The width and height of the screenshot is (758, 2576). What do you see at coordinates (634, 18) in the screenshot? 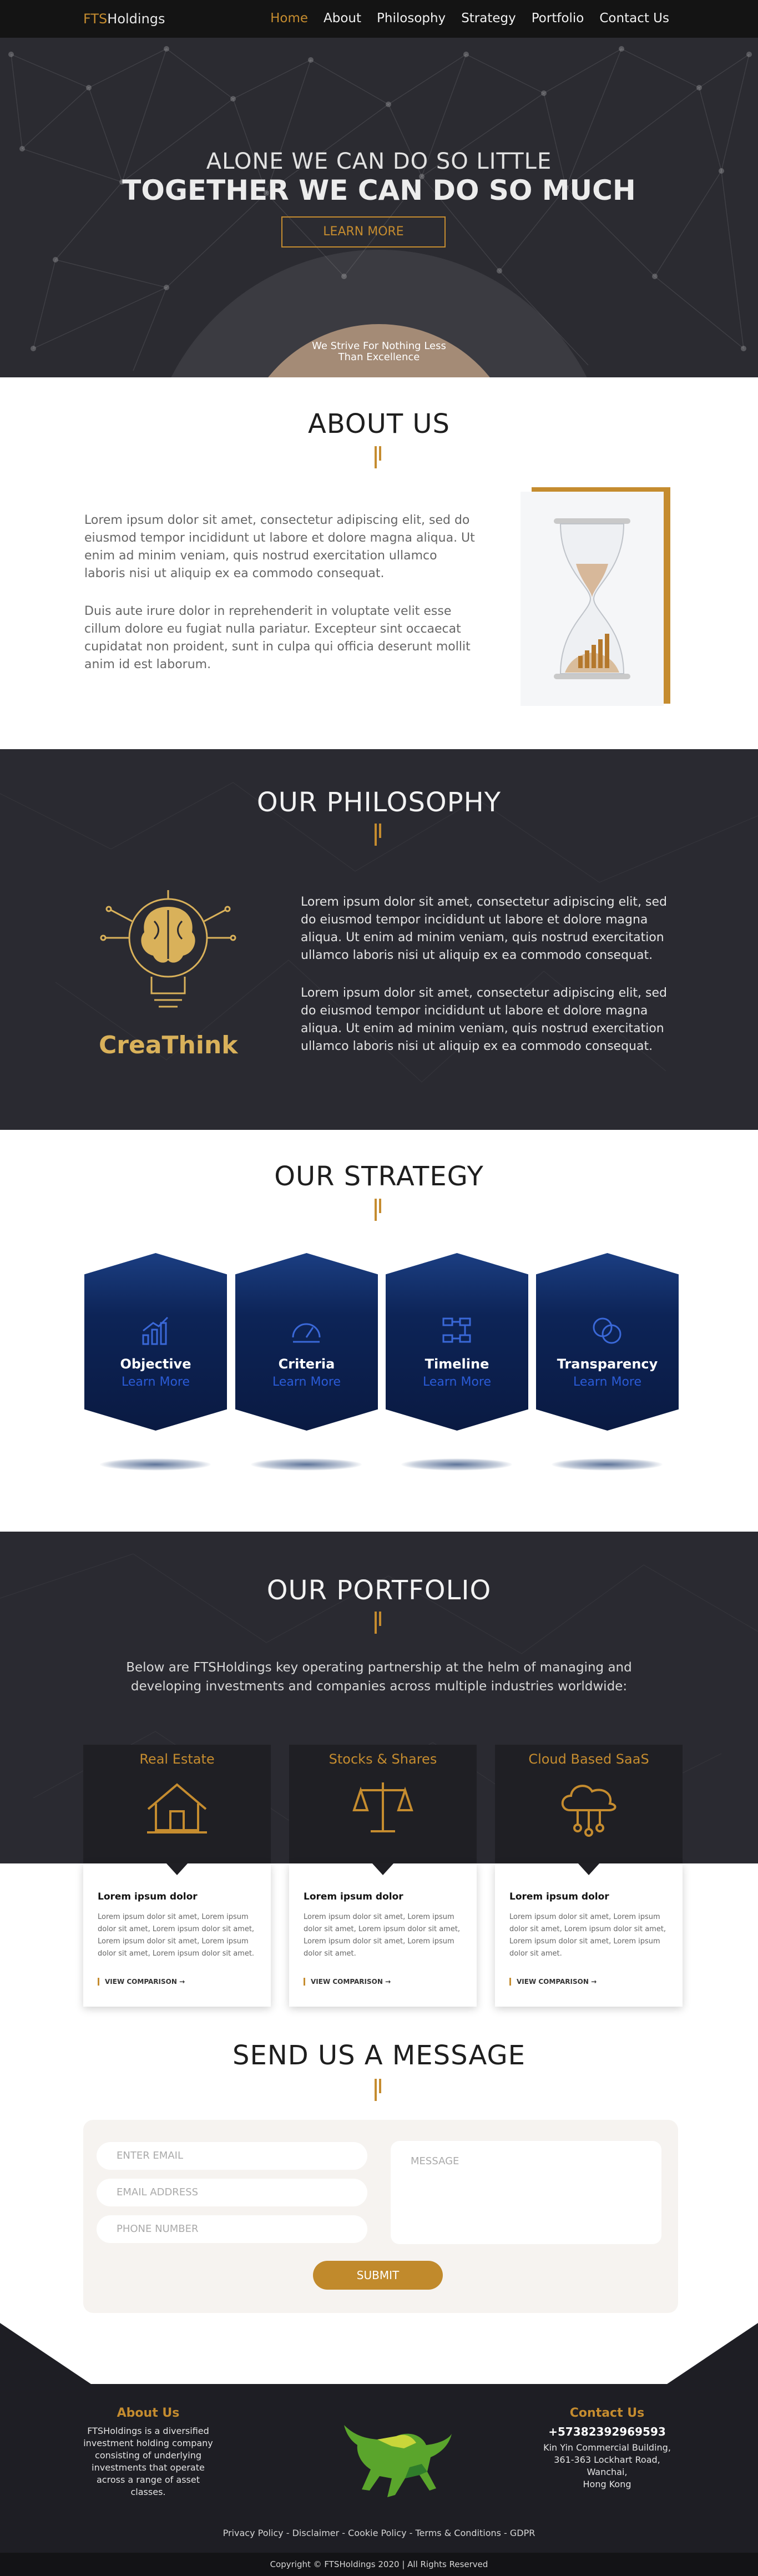
I see `nav-contact: Contact Us` at bounding box center [634, 18].